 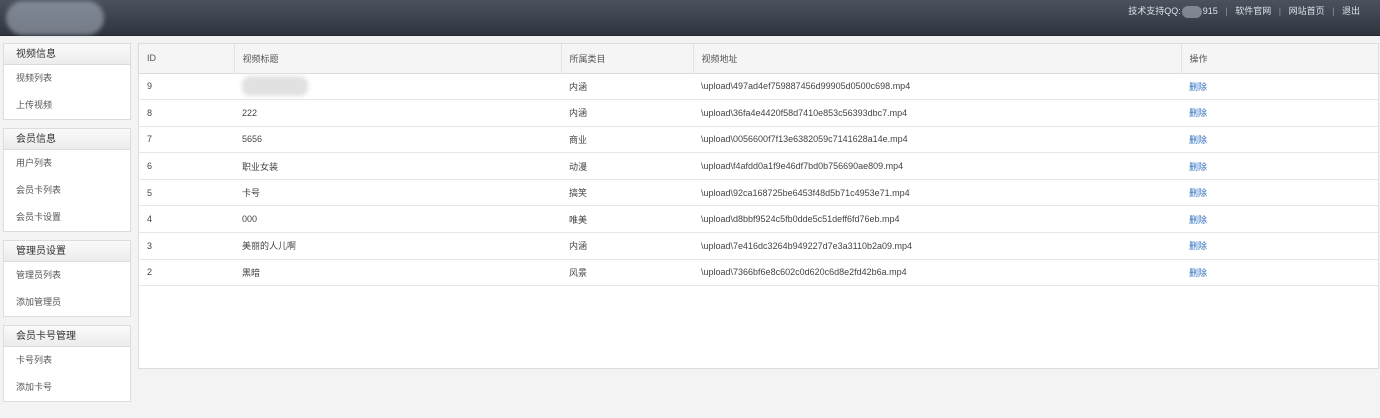 I want to click on header-action: 操作, so click(x=1279, y=59).